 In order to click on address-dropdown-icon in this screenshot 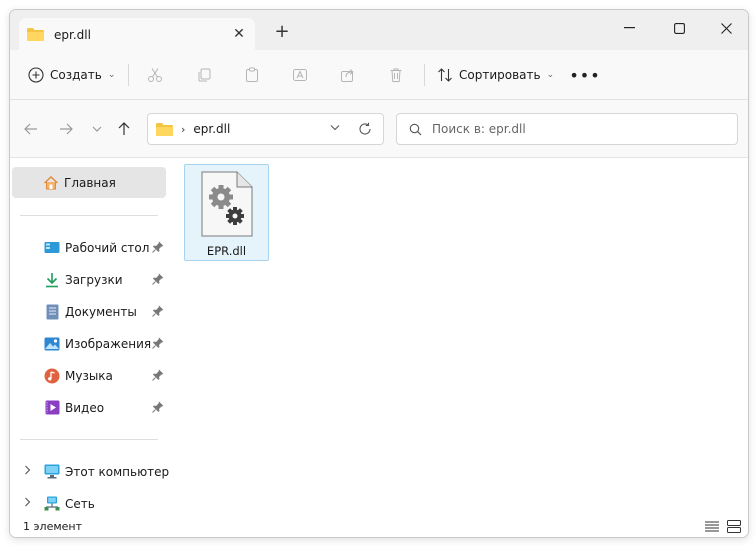, I will do `click(335, 128)`.